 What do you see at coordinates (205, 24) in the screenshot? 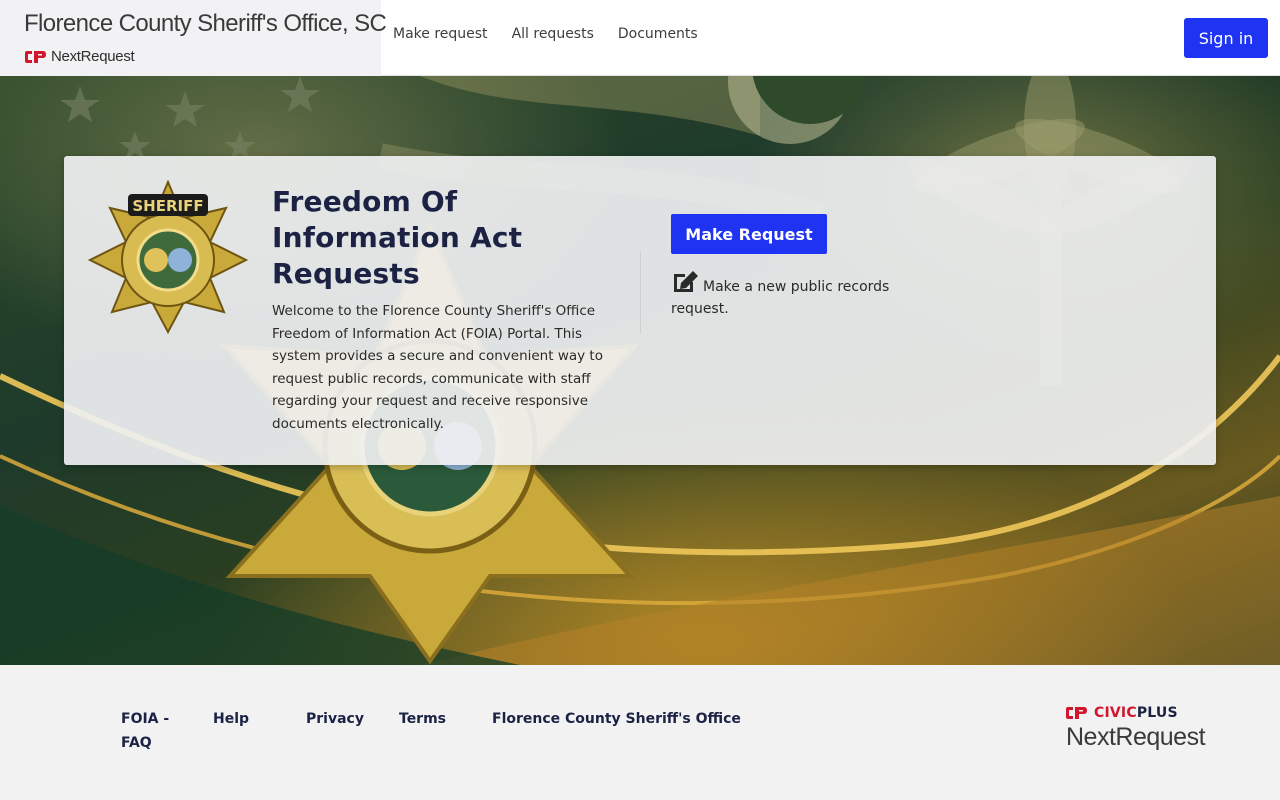
I see `site-title: Florence County Sheriff's Office, SC` at bounding box center [205, 24].